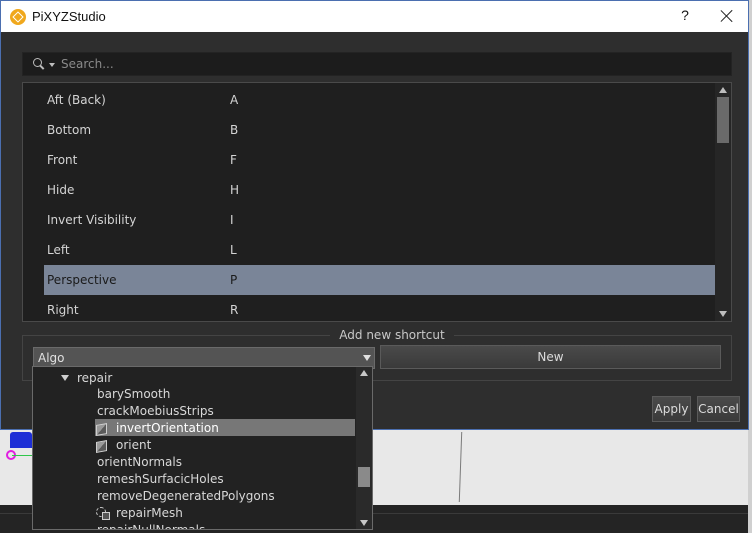 The width and height of the screenshot is (752, 533). What do you see at coordinates (396, 64) in the screenshot?
I see `search-input` at bounding box center [396, 64].